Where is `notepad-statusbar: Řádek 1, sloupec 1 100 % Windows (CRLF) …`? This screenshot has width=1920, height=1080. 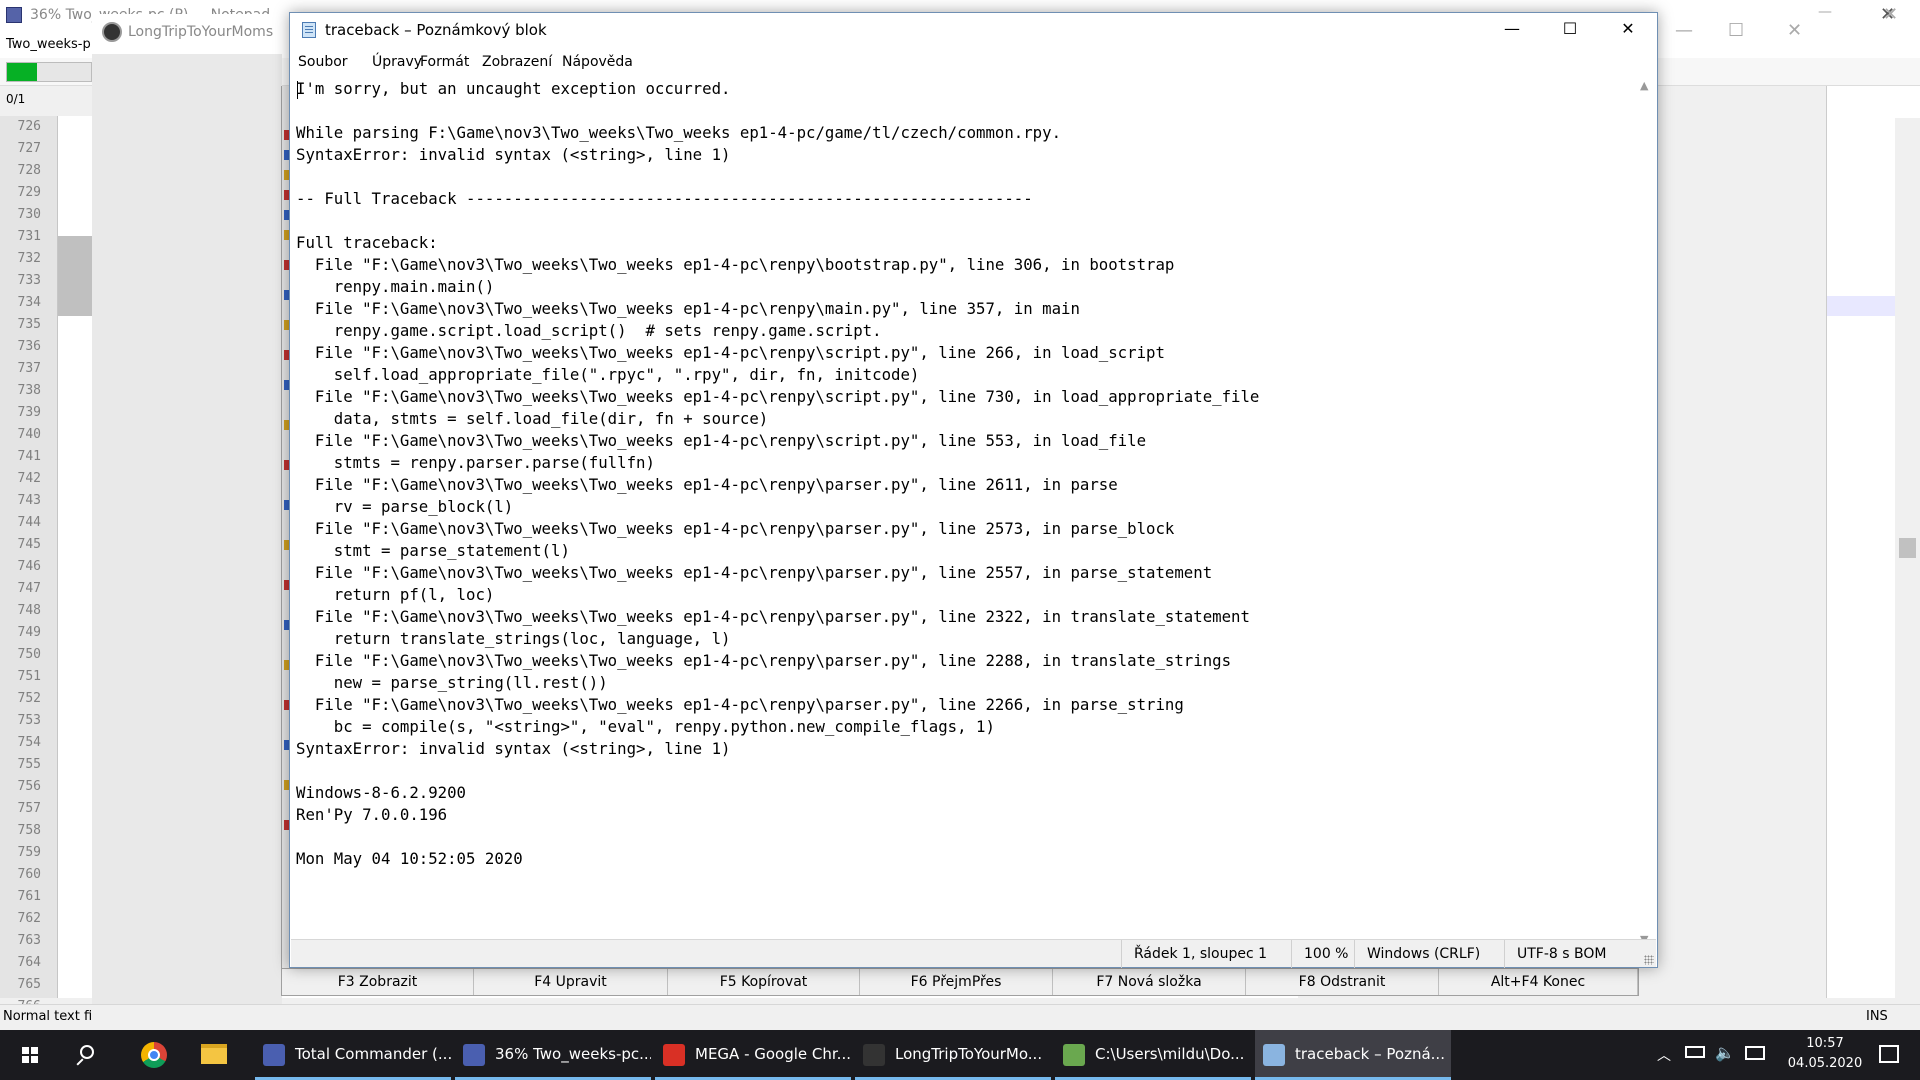 notepad-statusbar: Řádek 1, sloupec 1 100 % Windows (CRLF) … is located at coordinates (973, 953).